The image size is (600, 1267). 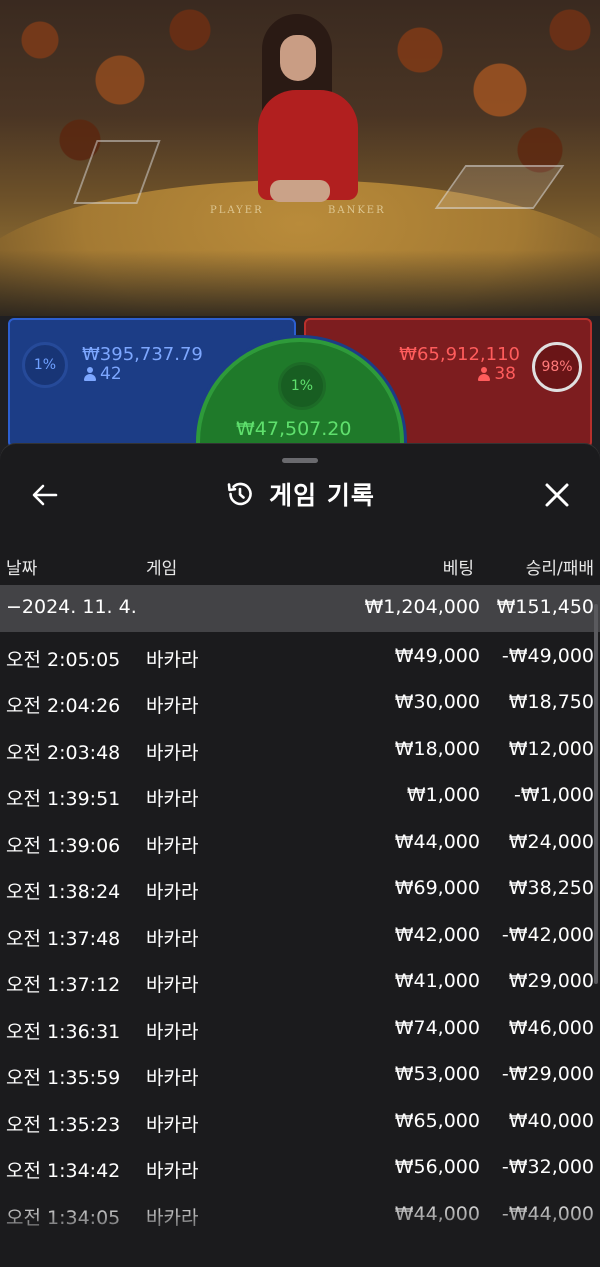 I want to click on sheet-drag-handle, so click(x=300, y=460).